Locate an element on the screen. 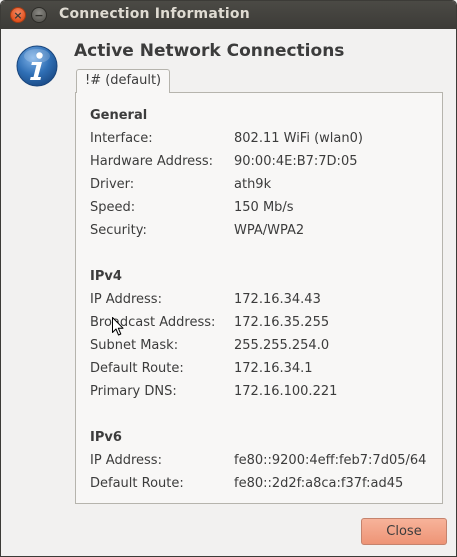 The width and height of the screenshot is (457, 557). row-value: WPA/WPA2 is located at coordinates (269, 230).